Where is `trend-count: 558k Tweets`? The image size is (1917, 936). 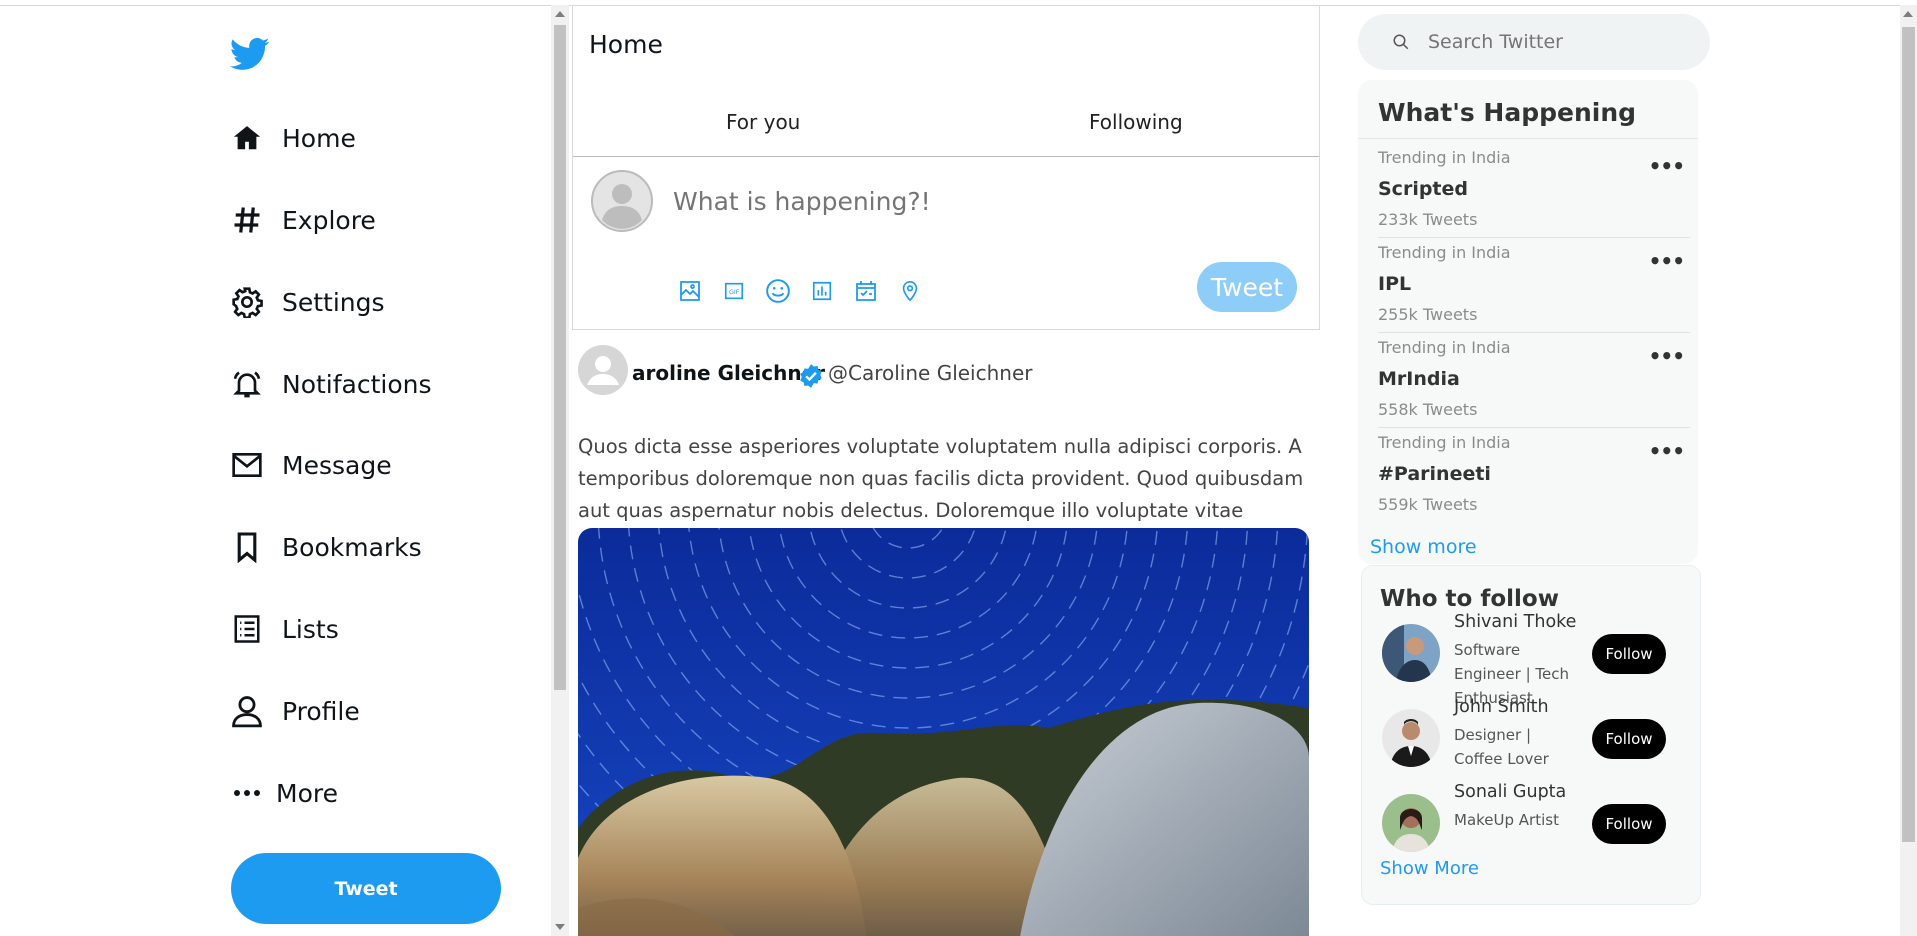 trend-count: 558k Tweets is located at coordinates (1428, 409).